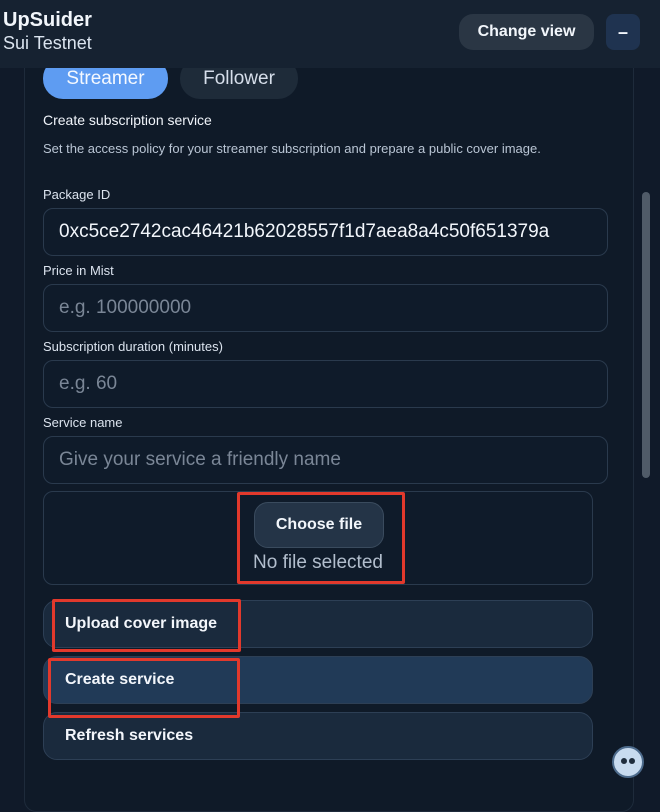 The image size is (660, 812). What do you see at coordinates (526, 32) in the screenshot?
I see `change-view-button: Change view` at bounding box center [526, 32].